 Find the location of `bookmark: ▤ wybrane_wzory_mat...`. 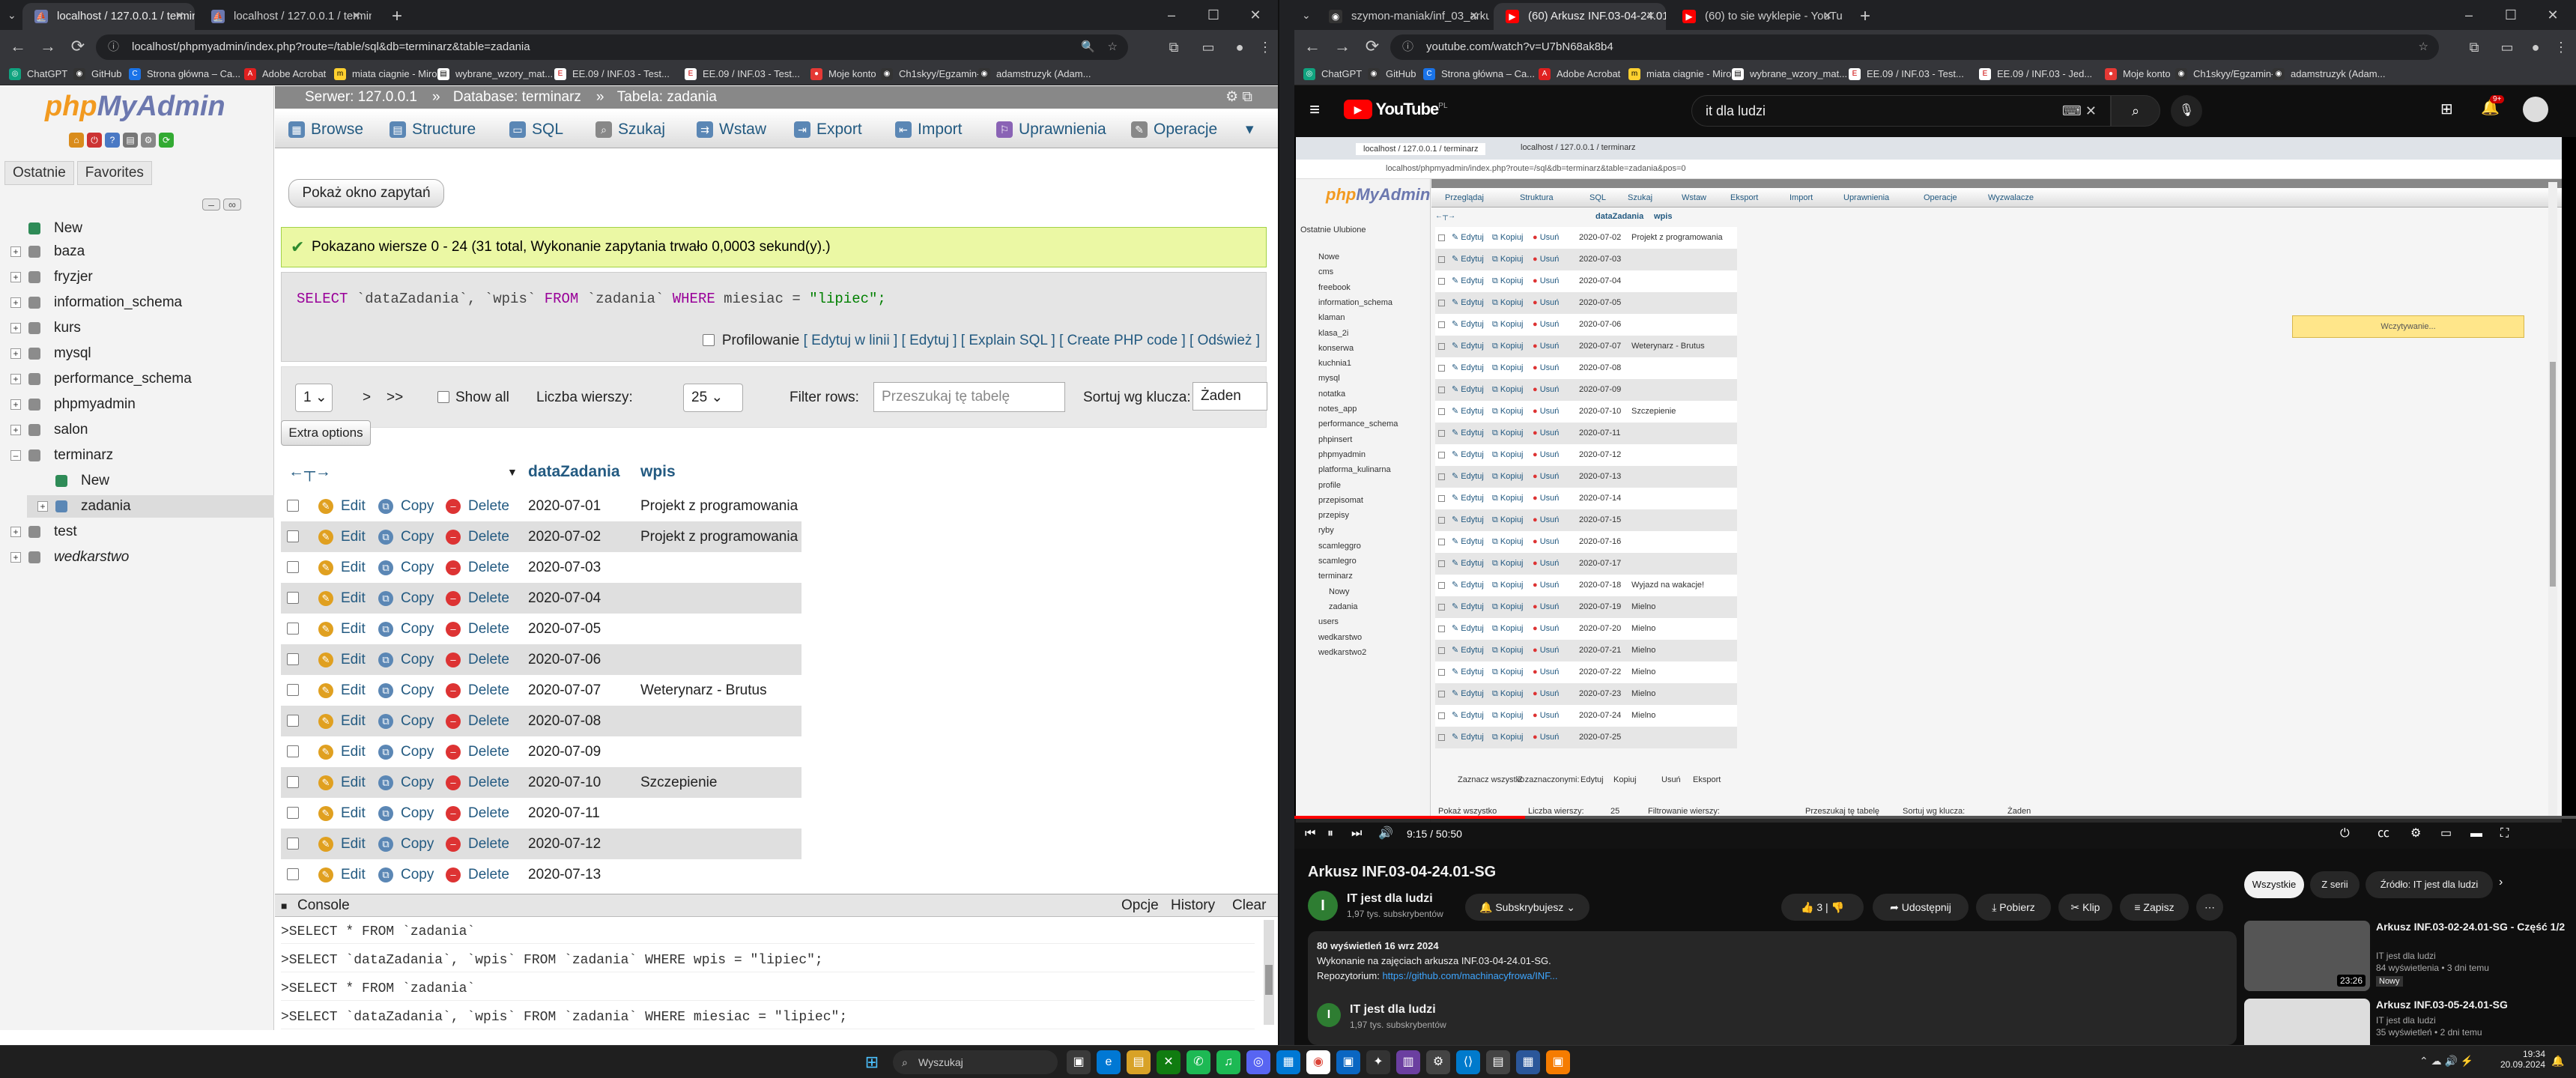

bookmark: ▤ wybrane_wzory_mat... is located at coordinates (495, 74).